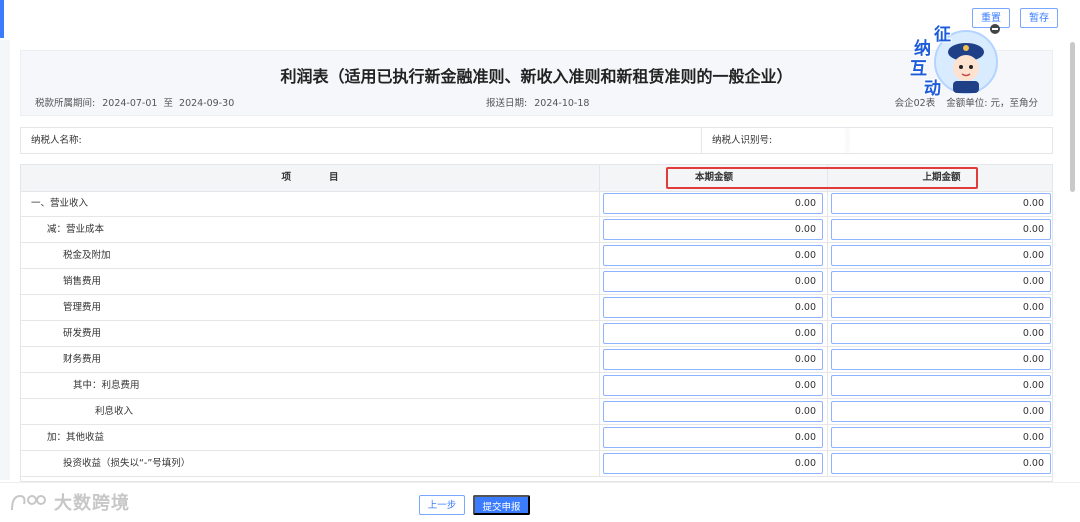 The image size is (1080, 522). Describe the element at coordinates (130, 103) in the screenshot. I see `tax-period-start: 2024-07-01` at that location.